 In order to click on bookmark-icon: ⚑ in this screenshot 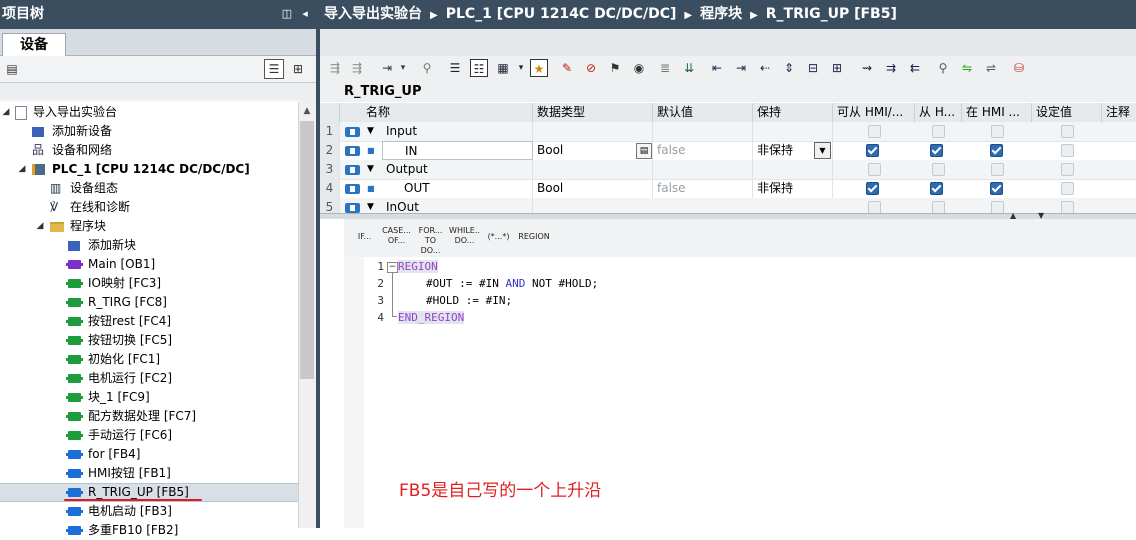, I will do `click(615, 68)`.